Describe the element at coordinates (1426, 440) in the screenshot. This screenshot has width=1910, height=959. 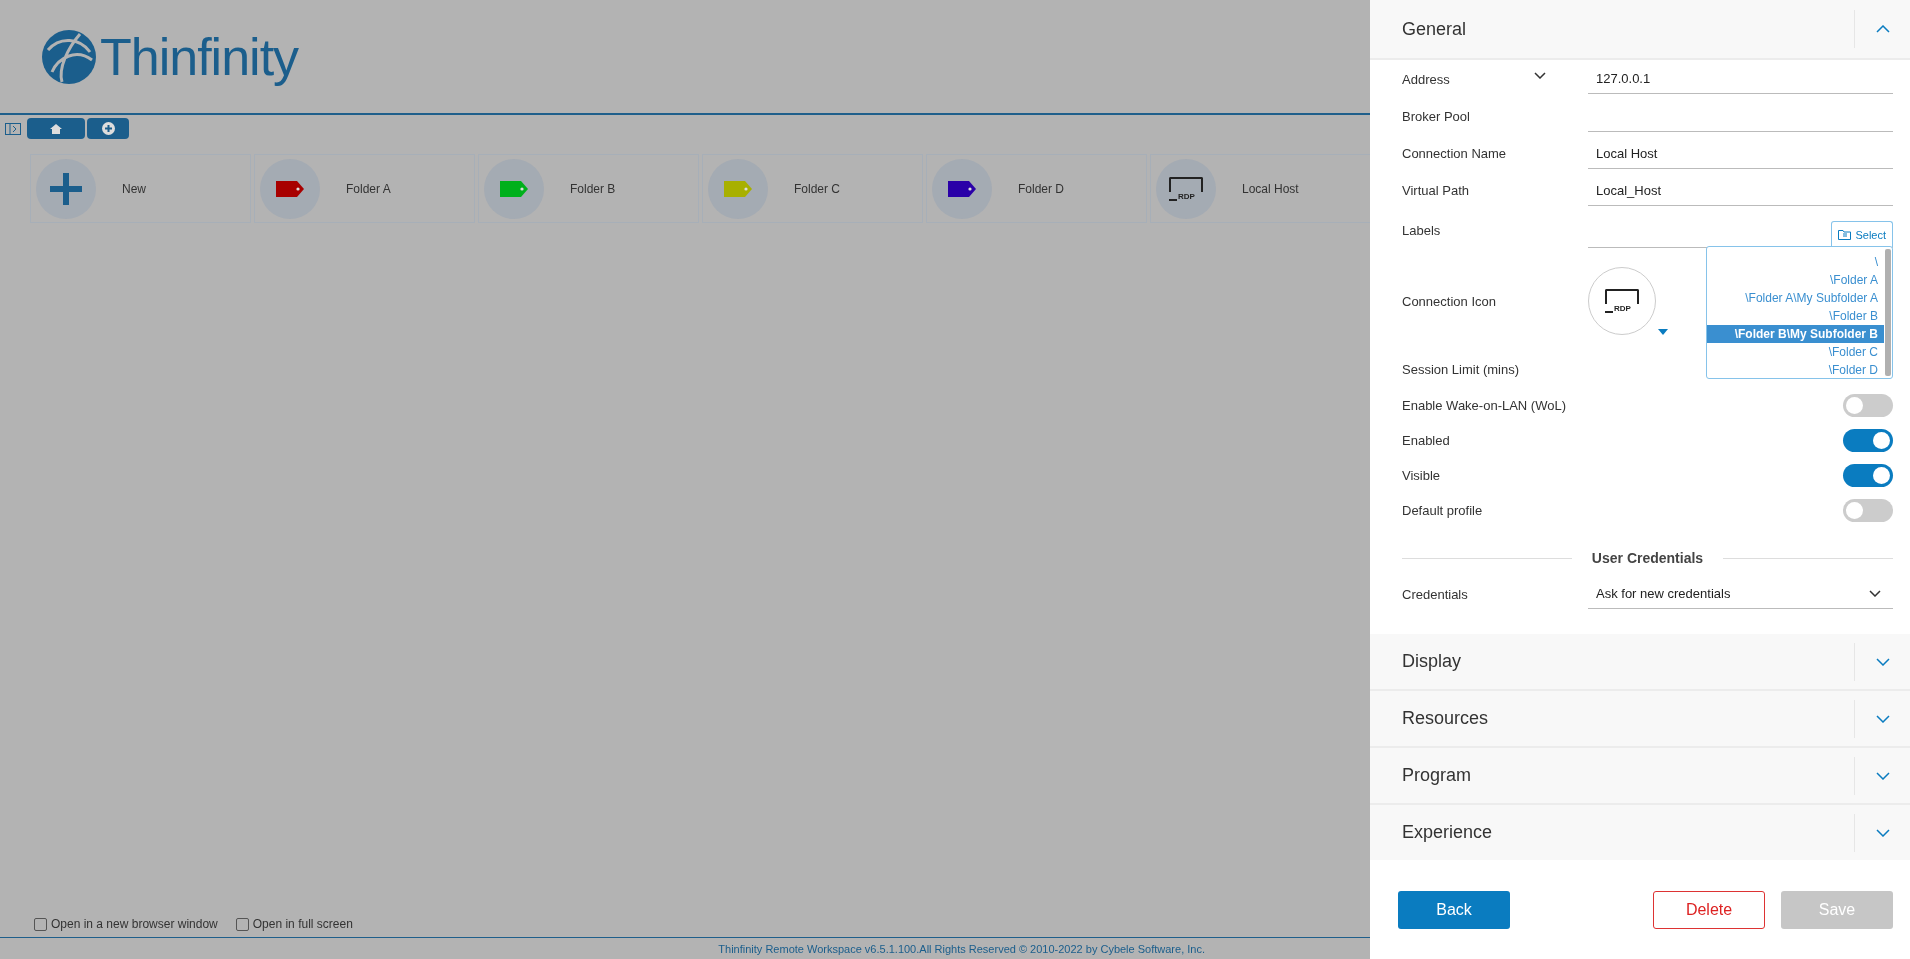
I see `field-label: Enabled` at that location.